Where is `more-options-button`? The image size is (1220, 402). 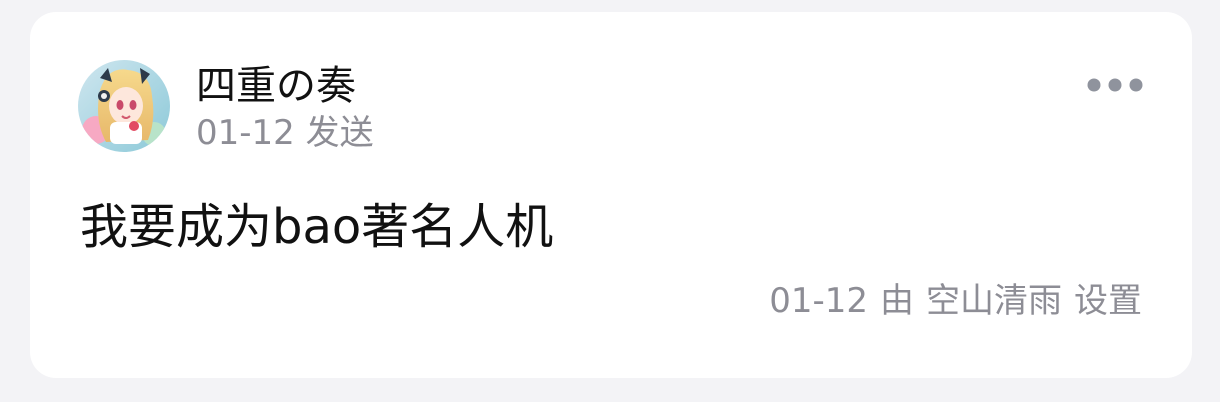 more-options-button is located at coordinates (1115, 85).